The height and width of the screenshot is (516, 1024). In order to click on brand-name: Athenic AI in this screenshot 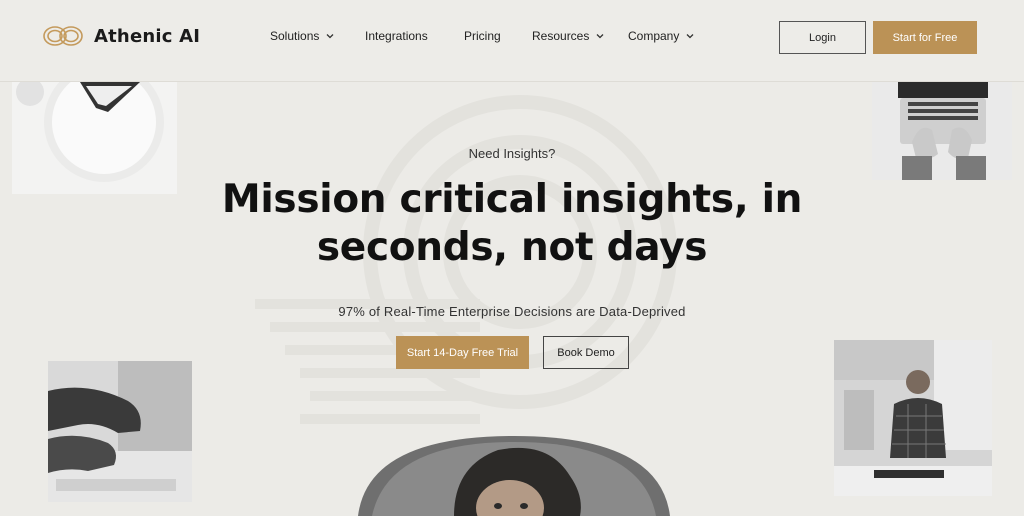, I will do `click(147, 36)`.